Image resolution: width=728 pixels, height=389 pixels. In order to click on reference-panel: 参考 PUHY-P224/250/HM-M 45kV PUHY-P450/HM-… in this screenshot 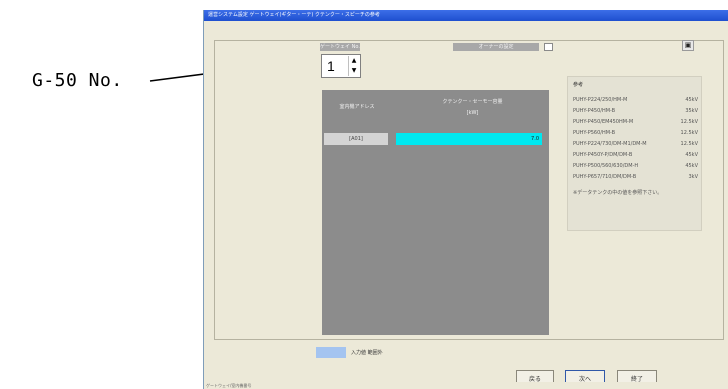, I will do `click(634, 153)`.